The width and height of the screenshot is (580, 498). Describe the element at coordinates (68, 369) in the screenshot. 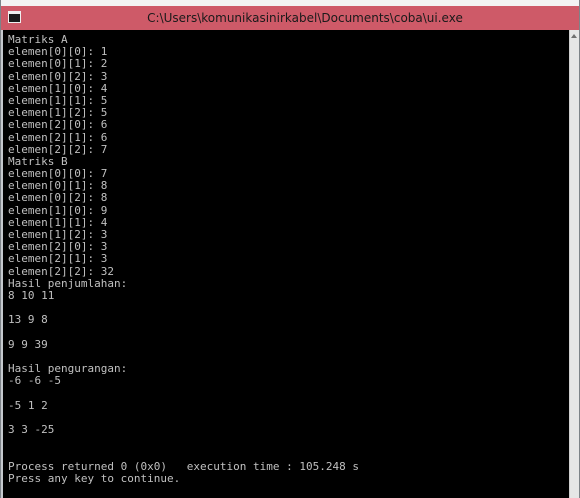

I see `console-line: Hasil pengurangan:` at that location.